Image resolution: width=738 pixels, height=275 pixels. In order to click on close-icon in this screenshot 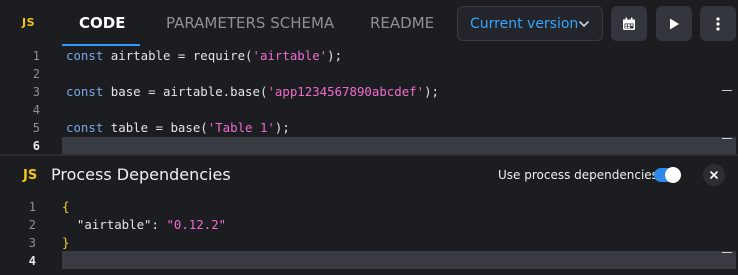, I will do `click(714, 175)`.